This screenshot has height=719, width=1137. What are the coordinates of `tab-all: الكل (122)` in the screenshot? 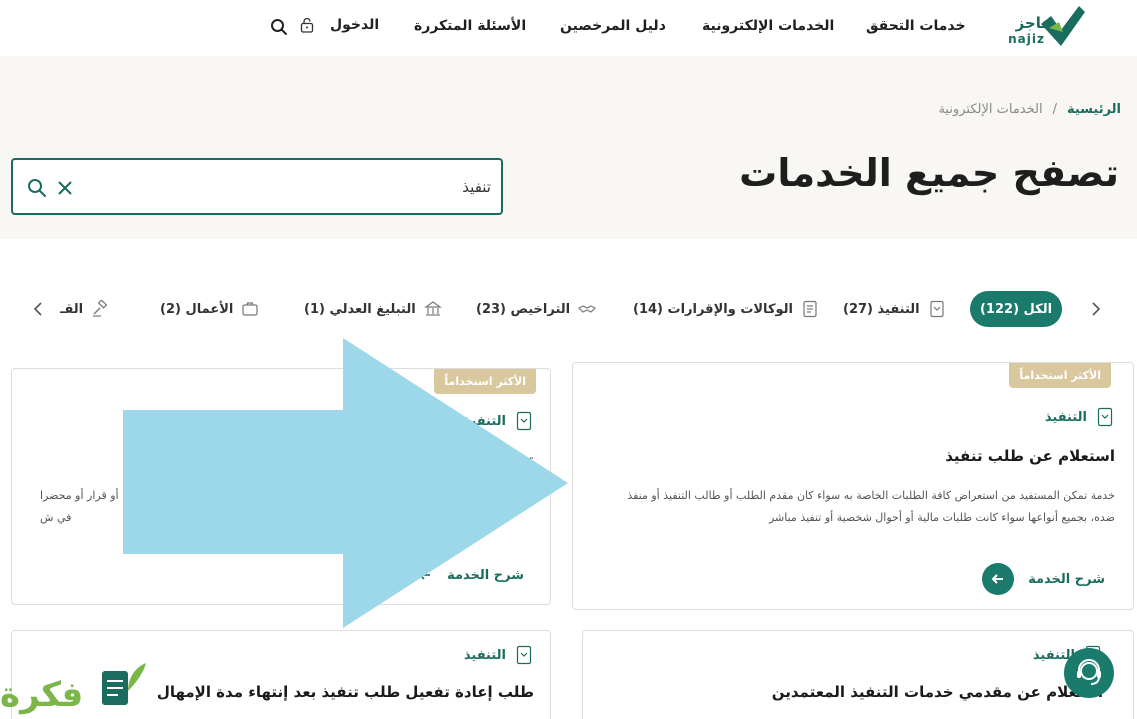 It's located at (1016, 309).